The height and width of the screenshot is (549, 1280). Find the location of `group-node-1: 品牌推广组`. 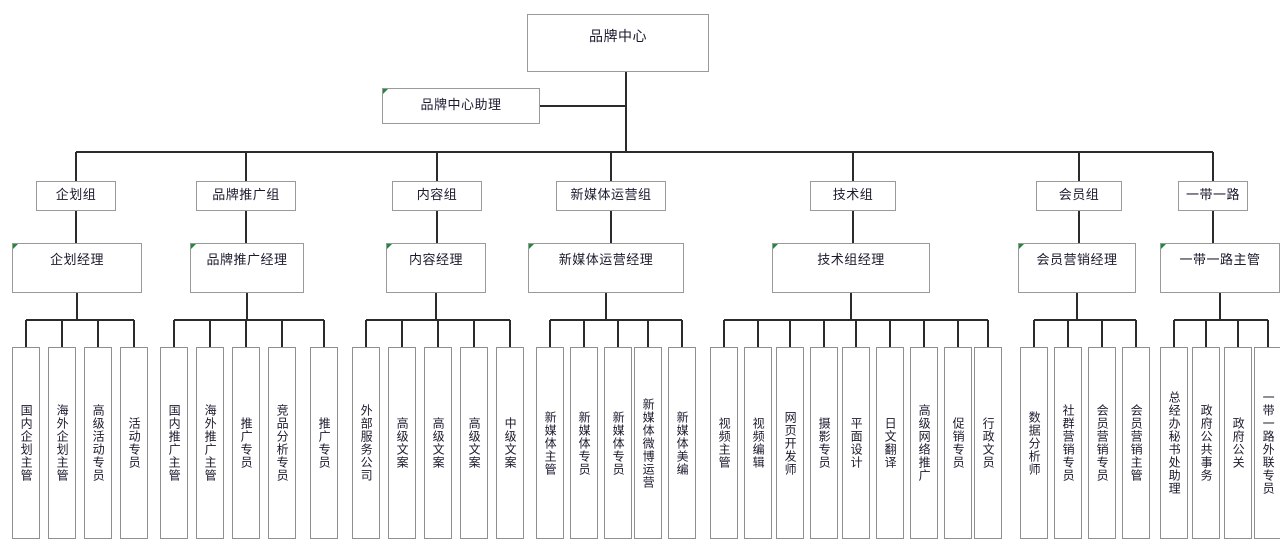

group-node-1: 品牌推广组 is located at coordinates (246, 196).